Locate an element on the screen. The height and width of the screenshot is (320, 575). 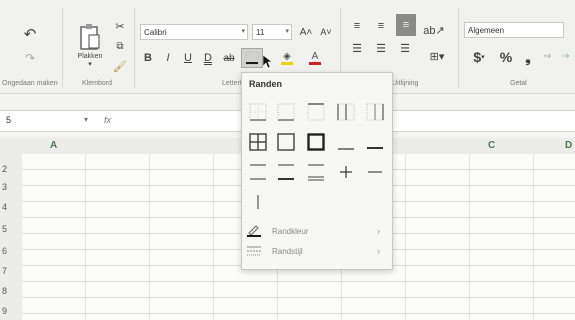
decrease-decimal-button: ⁻⁰ is located at coordinates (565, 57).